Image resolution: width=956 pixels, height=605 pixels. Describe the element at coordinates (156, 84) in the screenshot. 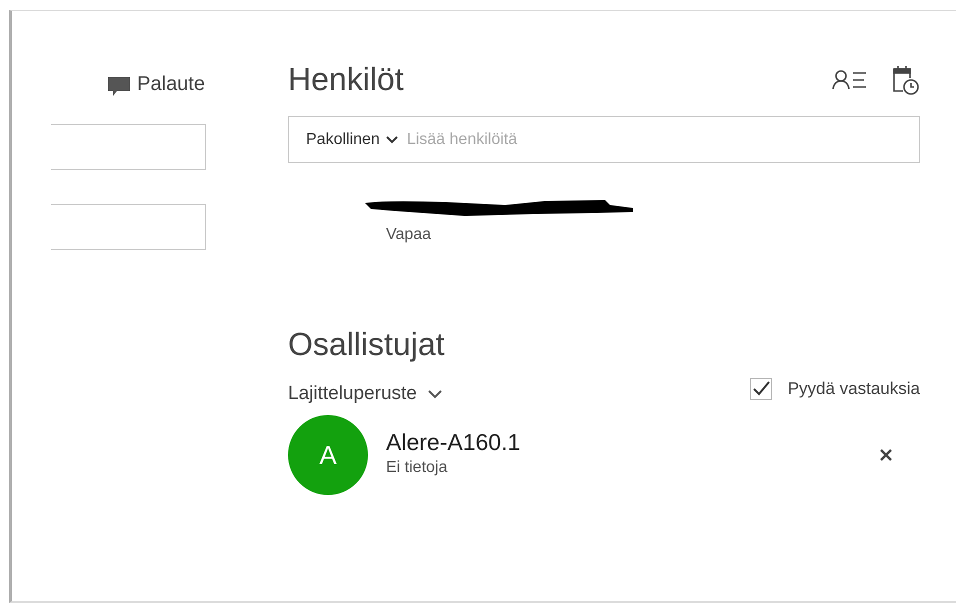

I see `feedback-button: Palaute` at that location.